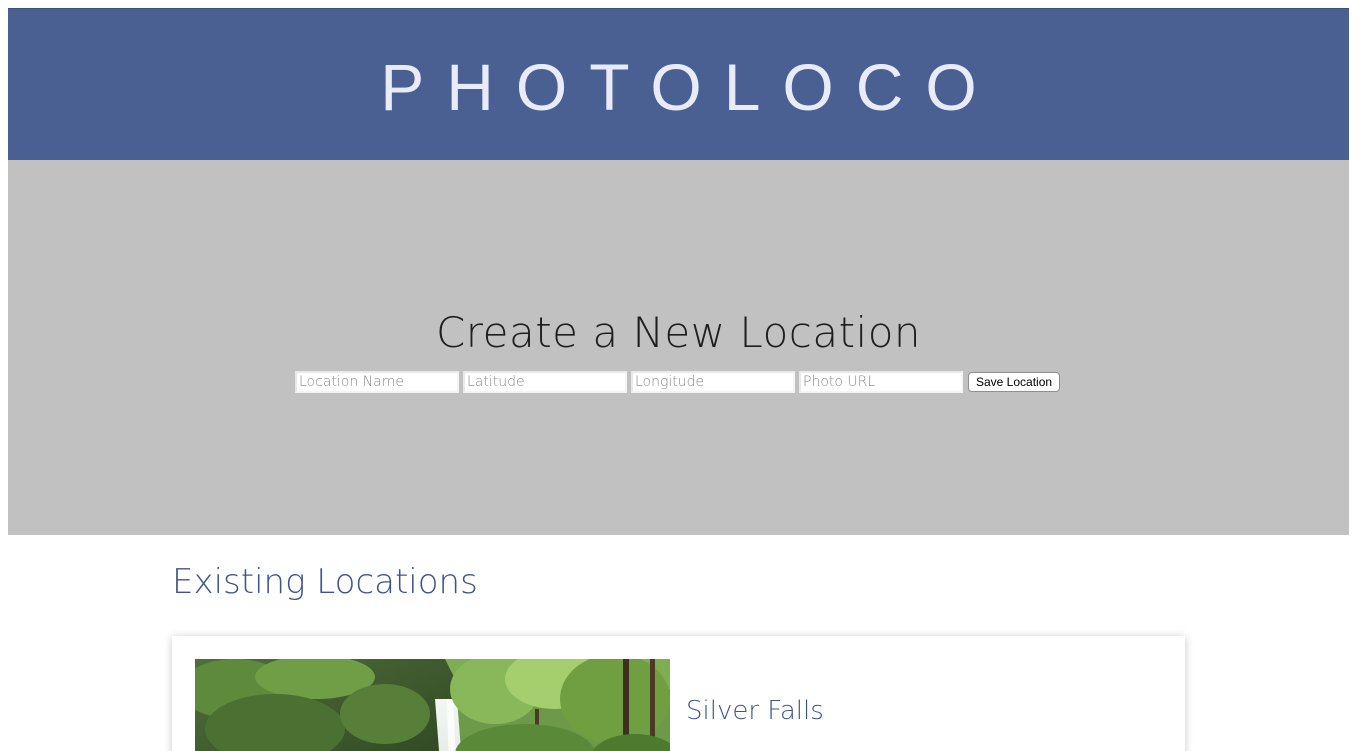  I want to click on photo-url-input, so click(881, 382).